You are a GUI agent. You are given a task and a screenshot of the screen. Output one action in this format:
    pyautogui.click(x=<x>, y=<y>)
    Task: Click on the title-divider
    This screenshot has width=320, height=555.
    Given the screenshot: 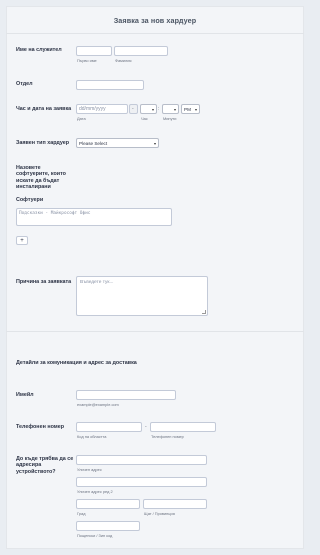 What is the action you would take?
    pyautogui.click(x=155, y=33)
    